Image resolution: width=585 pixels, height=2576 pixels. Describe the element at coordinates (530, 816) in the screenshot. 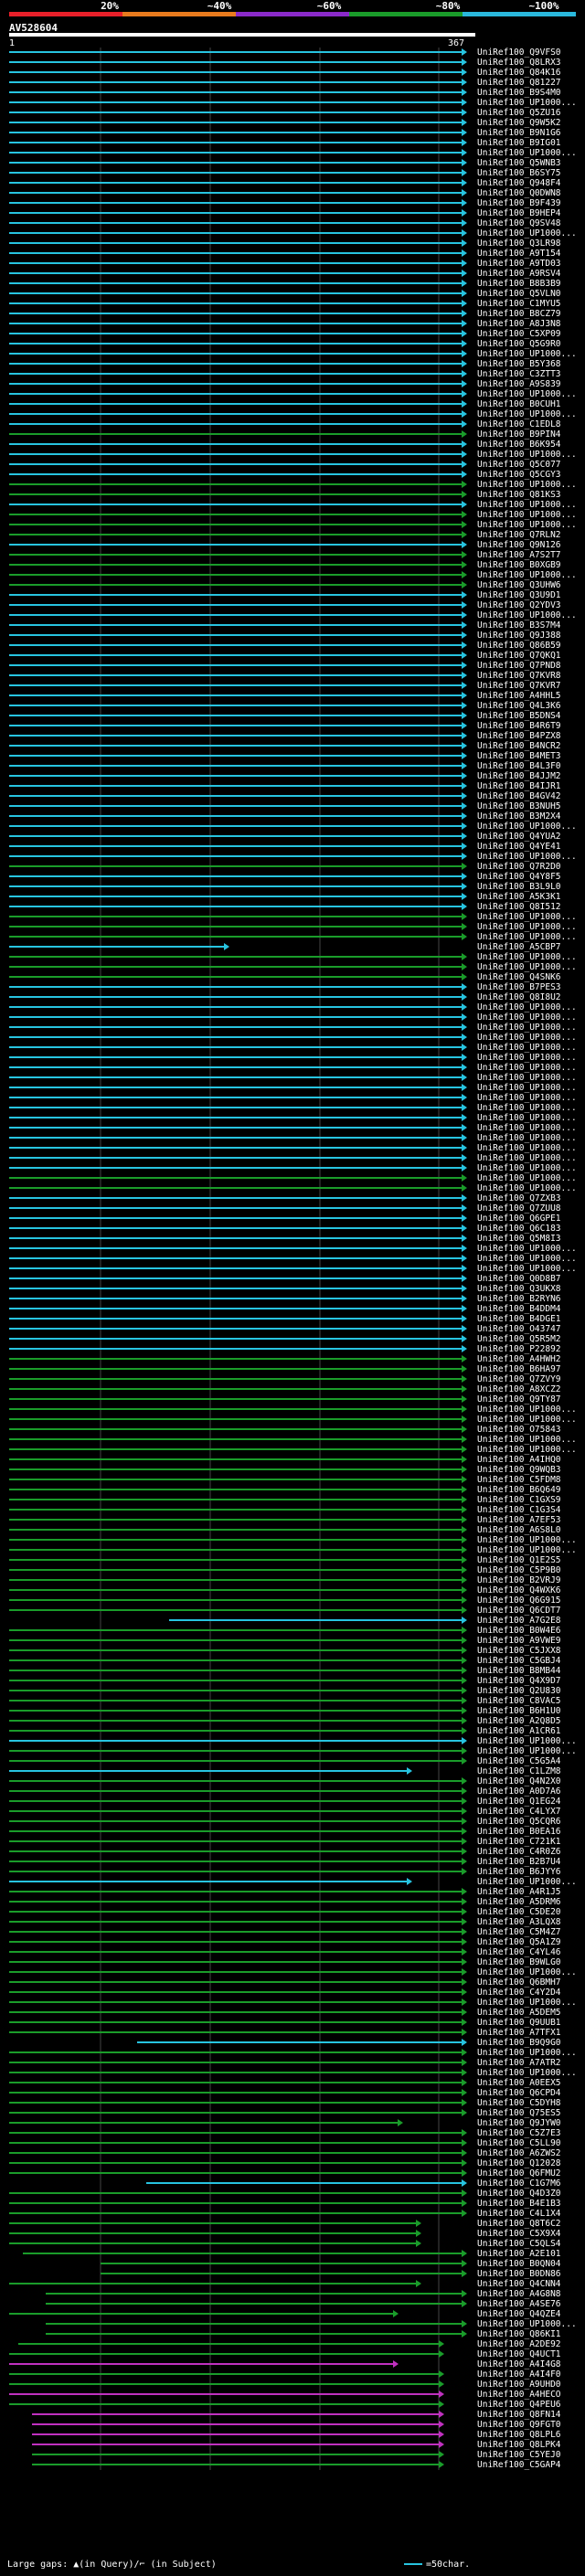

I see `hit-label: UniRef100_B3M2X4` at that location.